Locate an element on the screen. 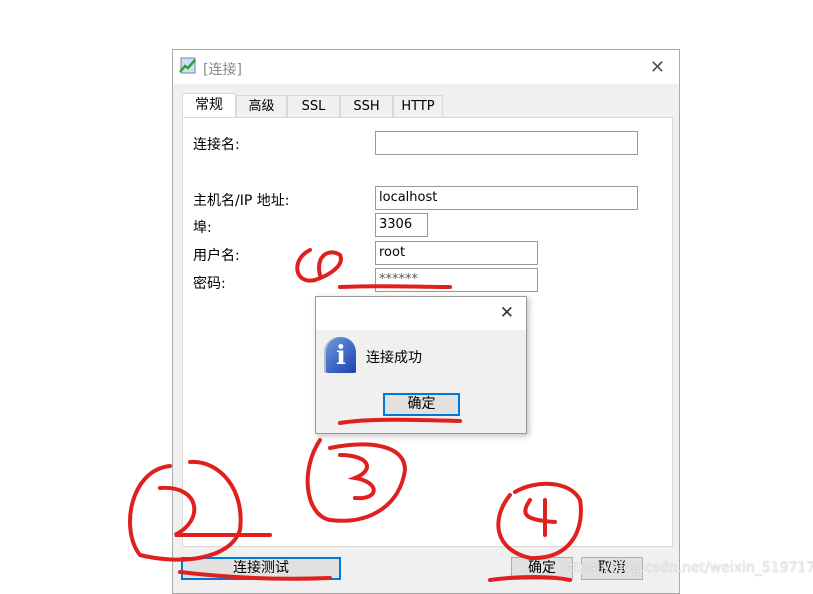  password-input: ****** is located at coordinates (456, 280).